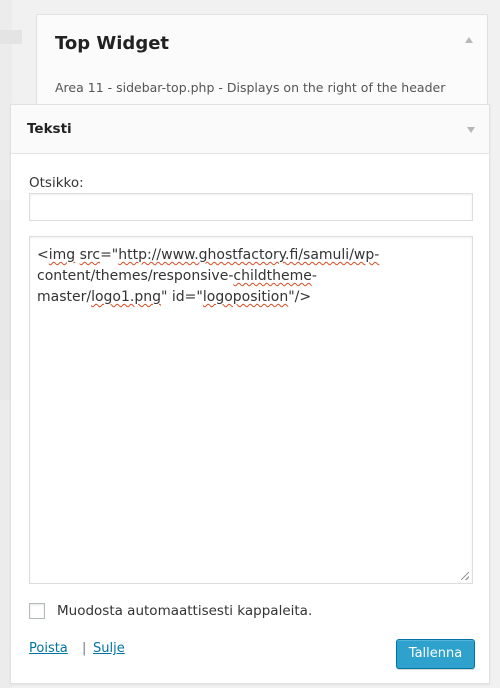 This screenshot has height=688, width=500. What do you see at coordinates (471, 130) in the screenshot?
I see `arrow-down-icon` at bounding box center [471, 130].